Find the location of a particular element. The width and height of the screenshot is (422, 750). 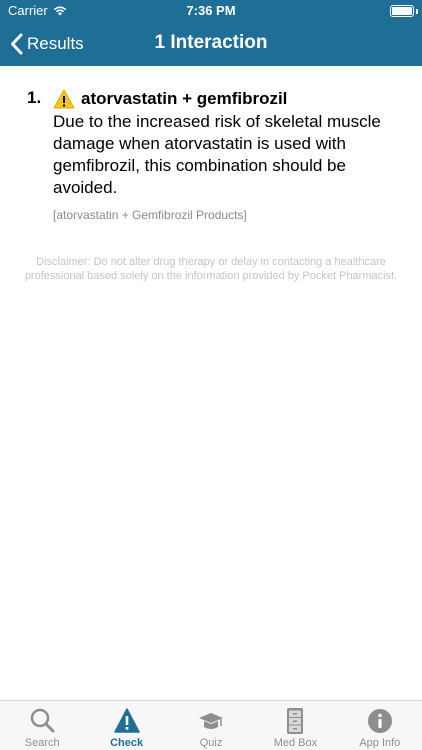

tab-med-box-label: Med Box is located at coordinates (295, 743).